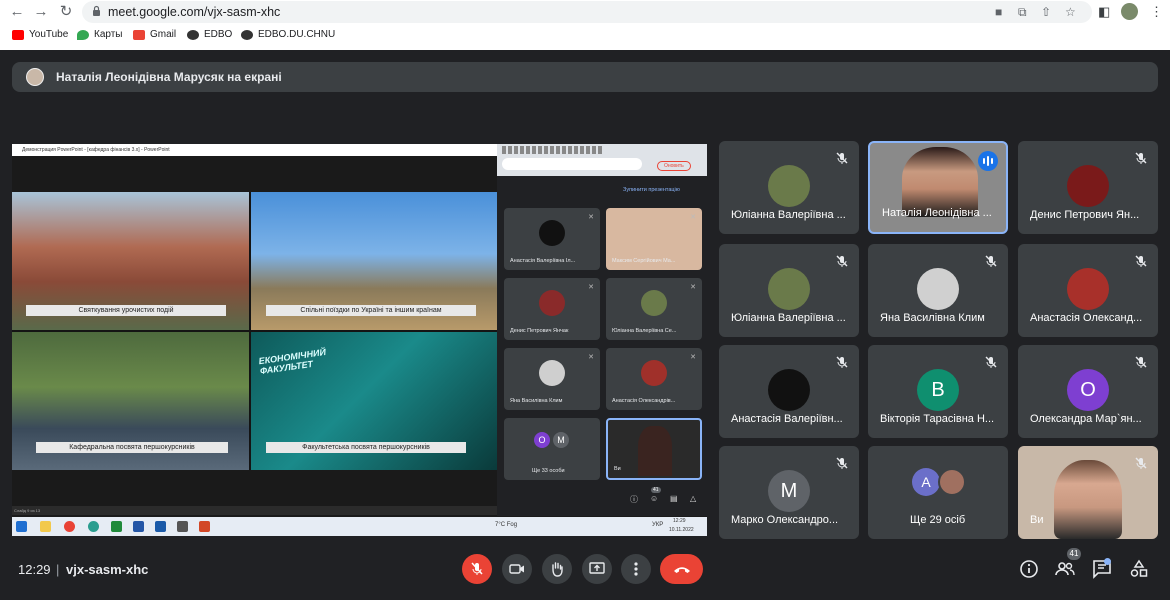 This screenshot has height=600, width=1170. I want to click on forward-icon: →, so click(41, 12).